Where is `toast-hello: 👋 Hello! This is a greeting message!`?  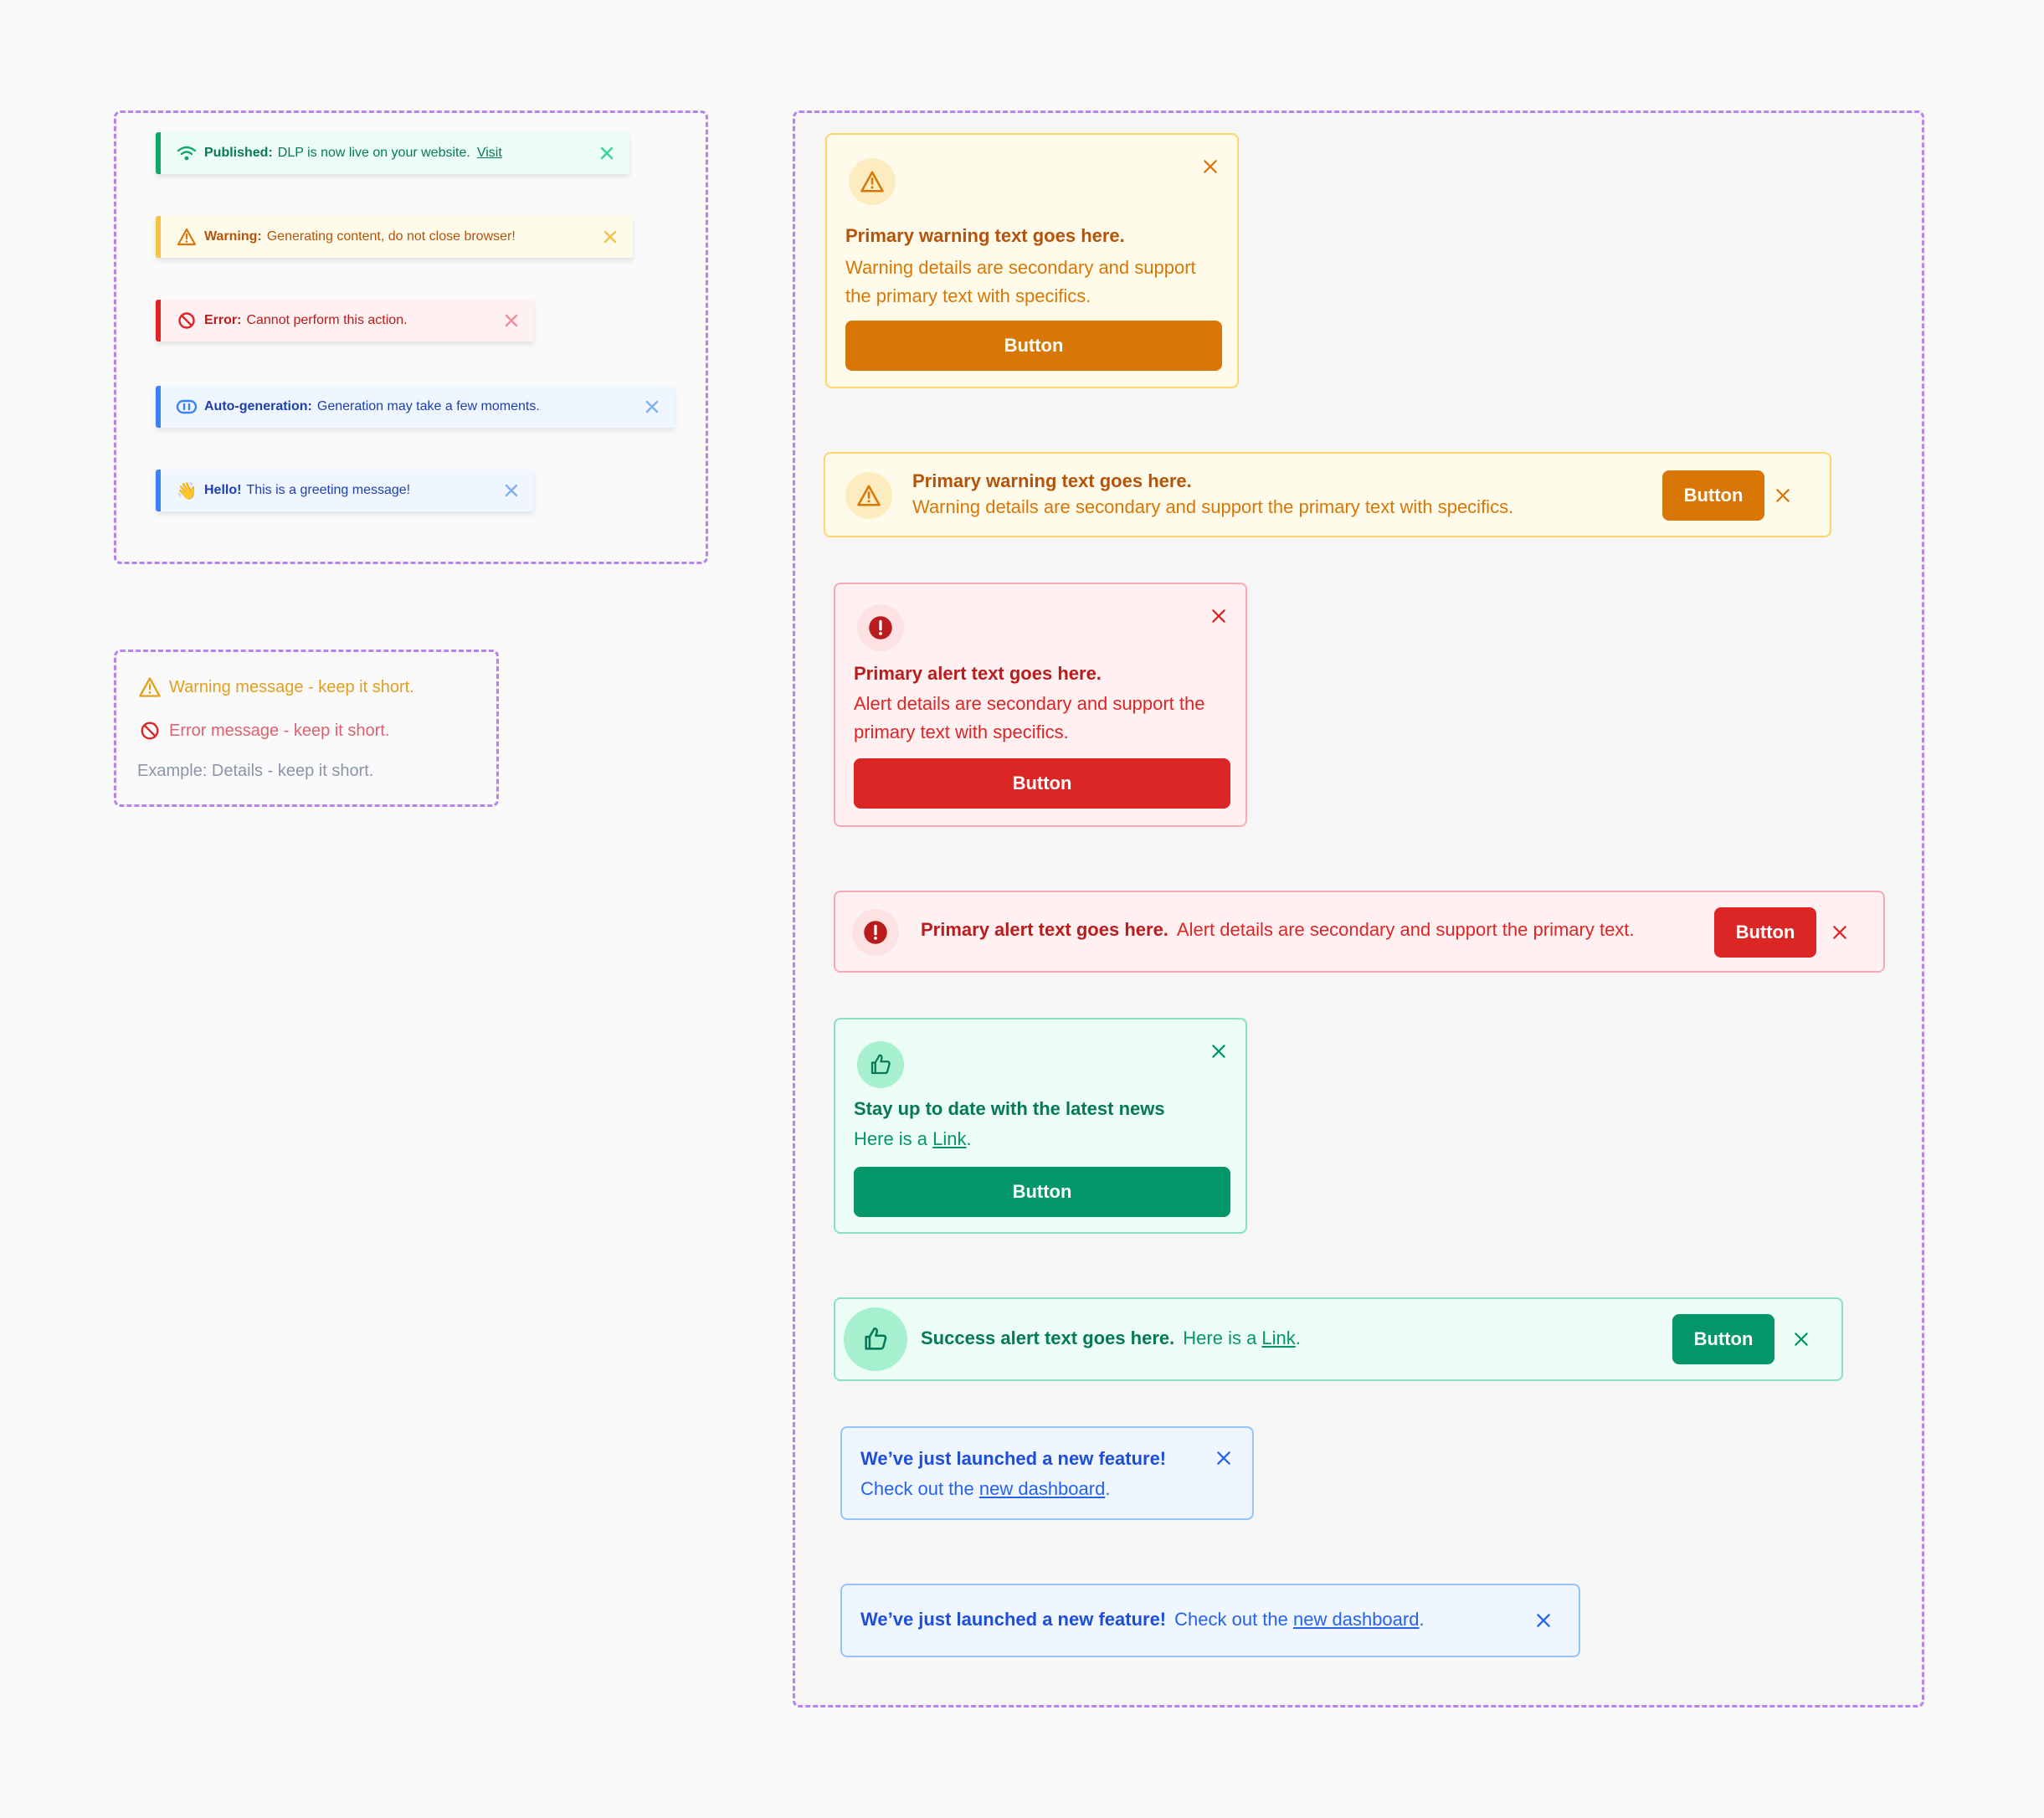 toast-hello: 👋 Hello! This is a greeting message! is located at coordinates (345, 491).